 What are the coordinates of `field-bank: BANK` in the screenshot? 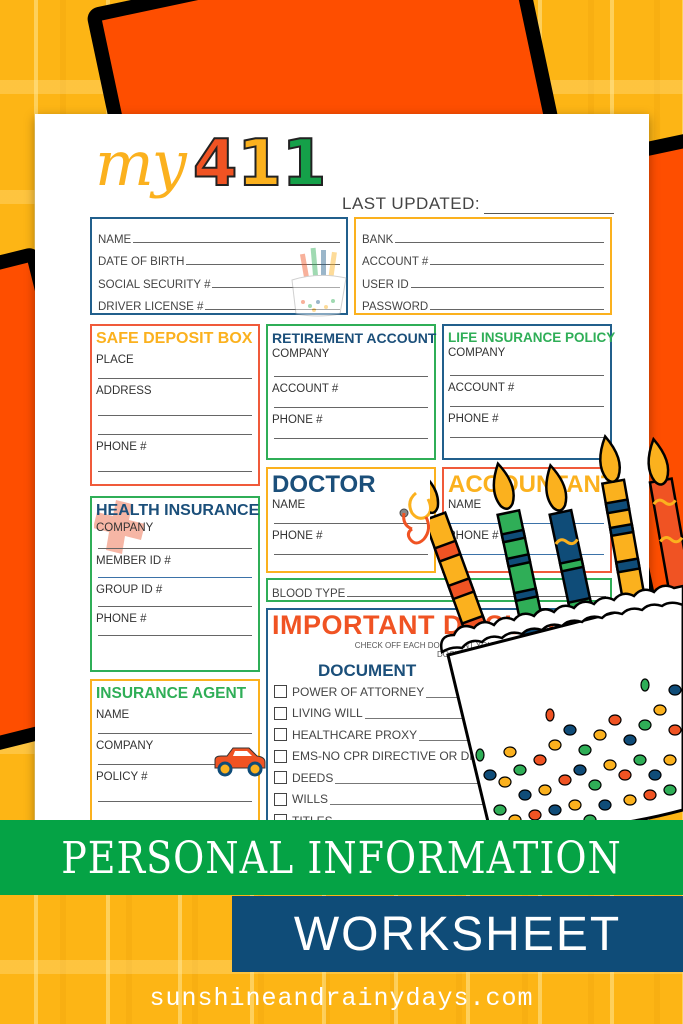 It's located at (483, 234).